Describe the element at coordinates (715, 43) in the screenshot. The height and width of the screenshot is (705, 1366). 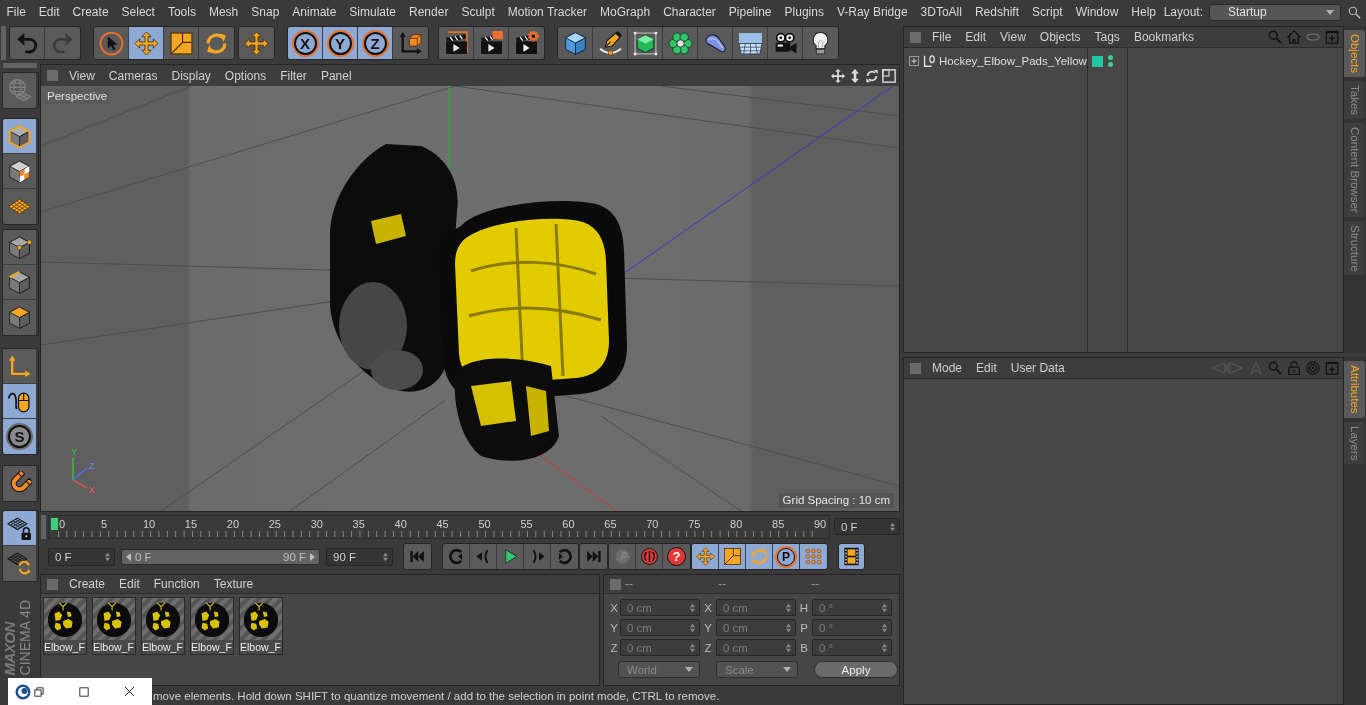
I see `deformer-button` at that location.